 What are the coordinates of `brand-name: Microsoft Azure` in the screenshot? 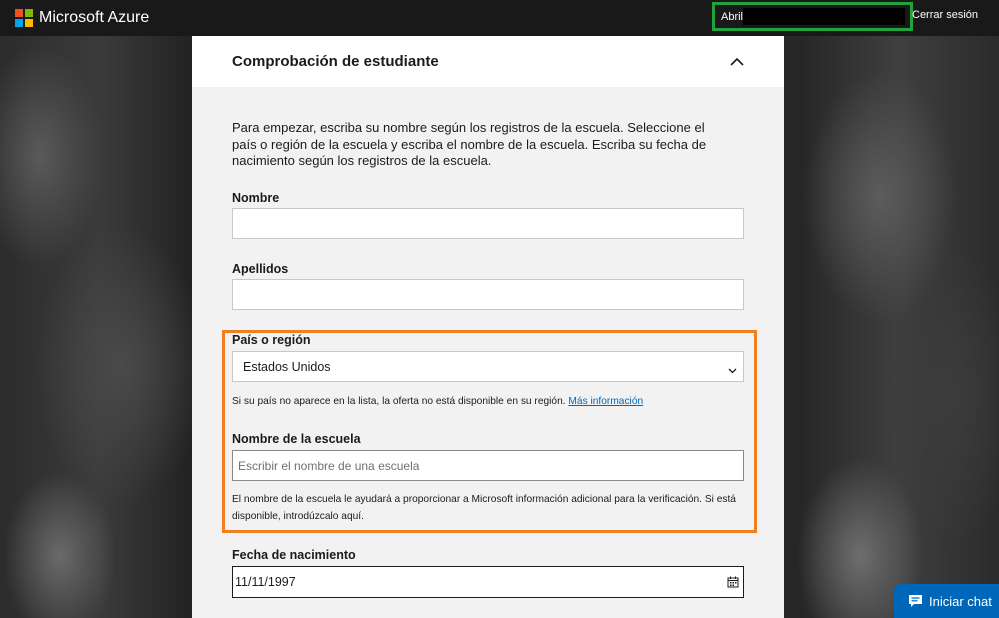 It's located at (94, 17).